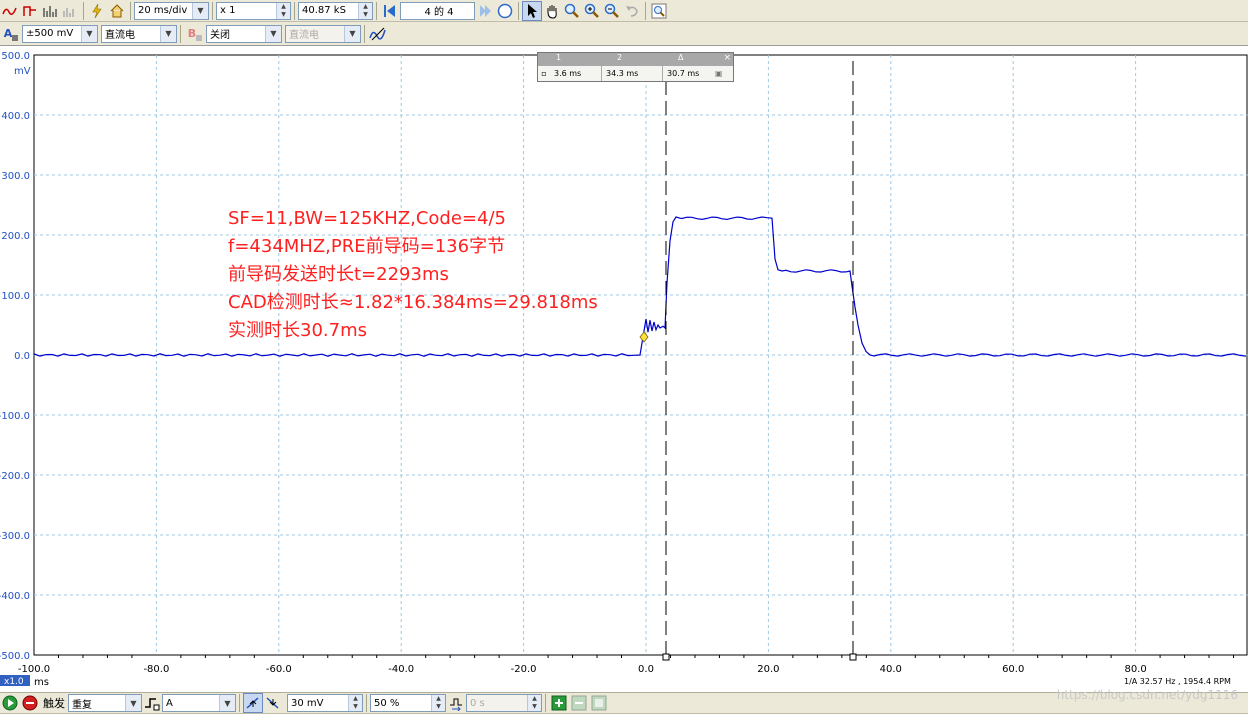  I want to click on ruler-checkbox: ▫, so click(544, 73).